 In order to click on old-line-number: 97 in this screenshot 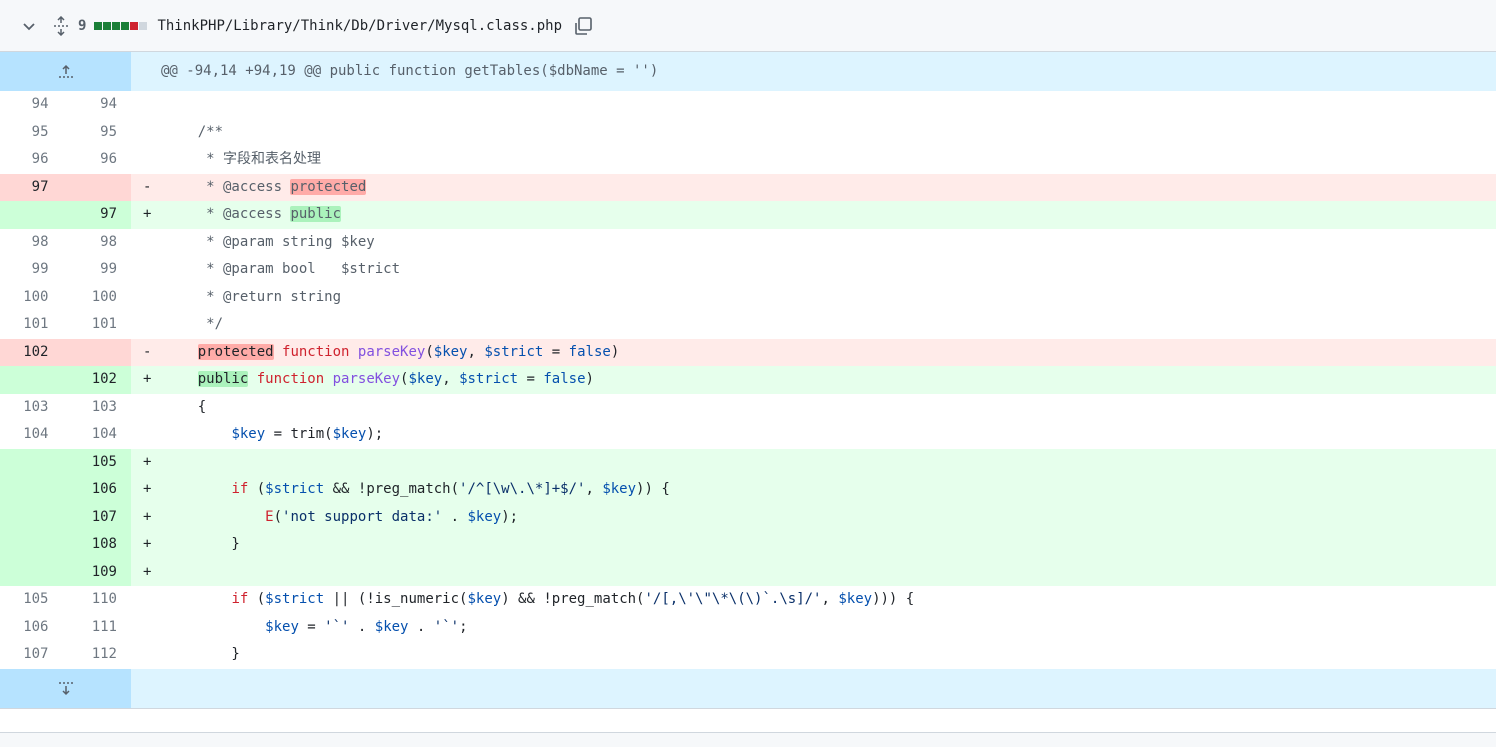, I will do `click(33, 187)`.